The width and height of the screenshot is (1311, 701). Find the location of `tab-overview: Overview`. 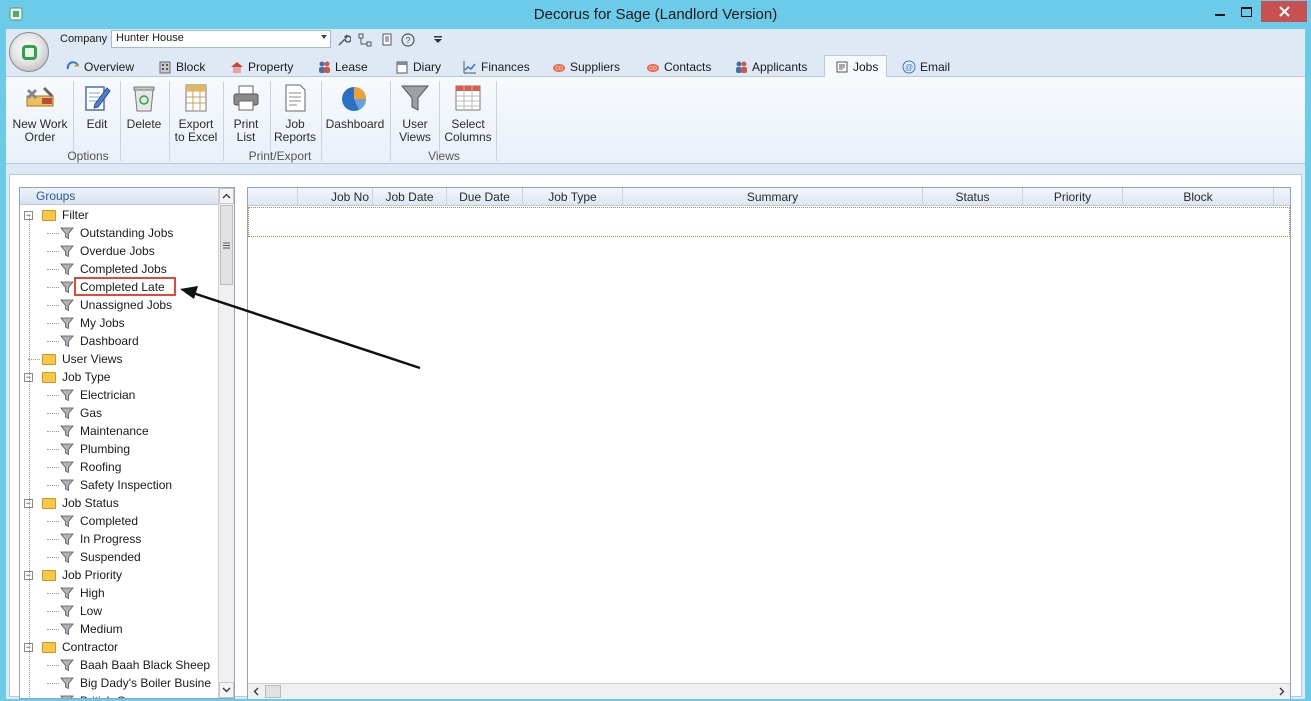

tab-overview: Overview is located at coordinates (100, 66).